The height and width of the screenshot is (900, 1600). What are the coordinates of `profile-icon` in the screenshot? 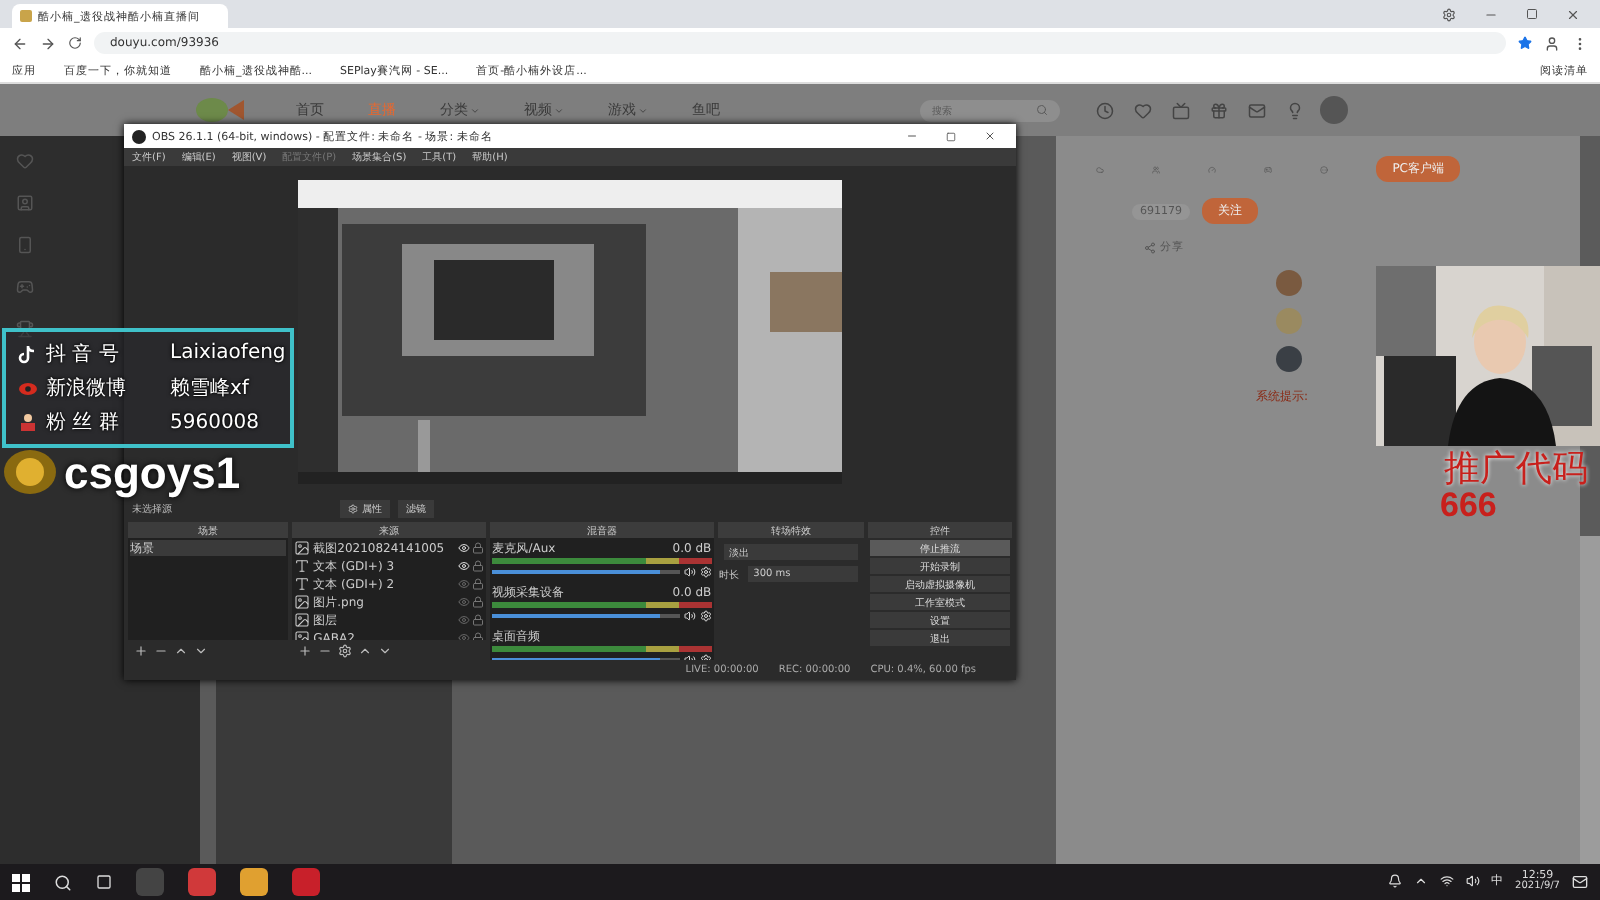 It's located at (1552, 43).